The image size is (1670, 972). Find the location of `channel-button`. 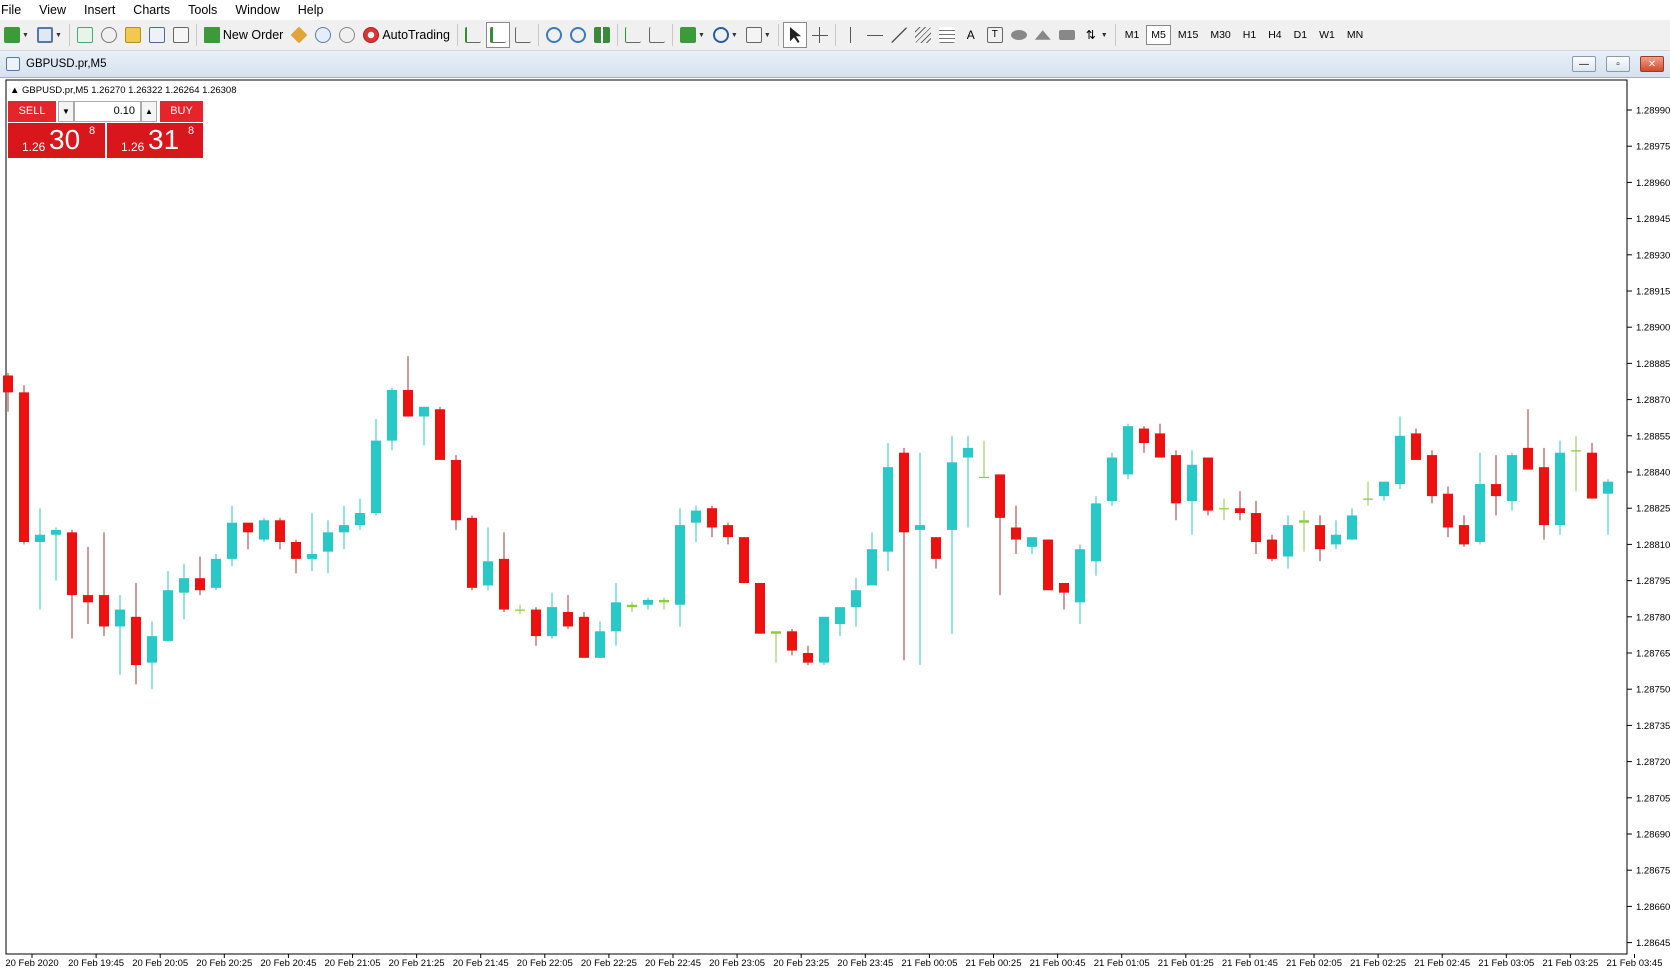

channel-button is located at coordinates (923, 35).